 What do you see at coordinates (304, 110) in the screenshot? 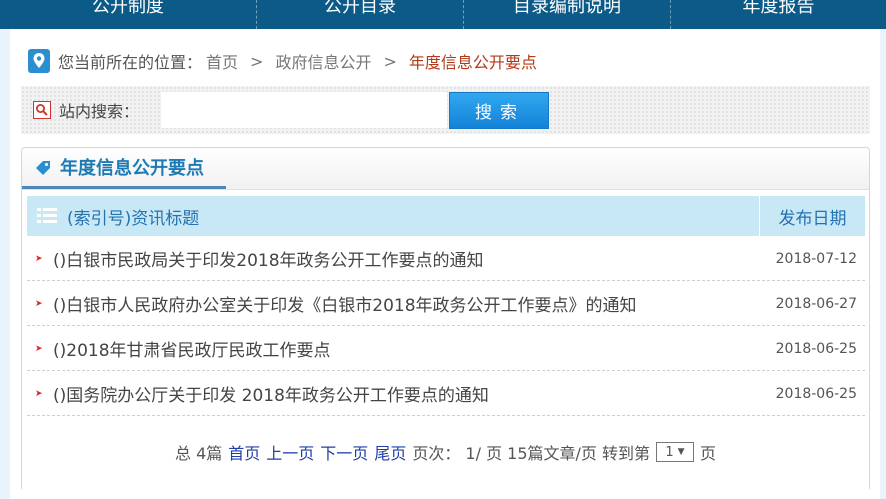
I see `search-input` at bounding box center [304, 110].